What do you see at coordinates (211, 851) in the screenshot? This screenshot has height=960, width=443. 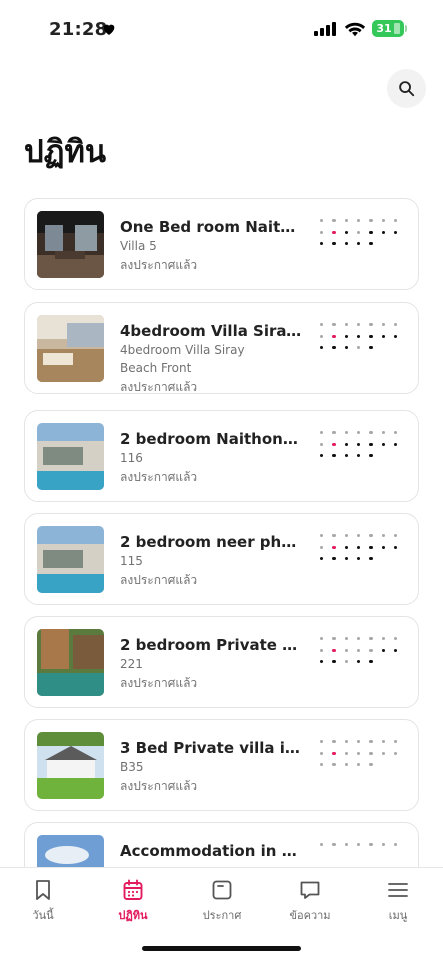 I see `listing-title: Accommodation in Phuket` at bounding box center [211, 851].